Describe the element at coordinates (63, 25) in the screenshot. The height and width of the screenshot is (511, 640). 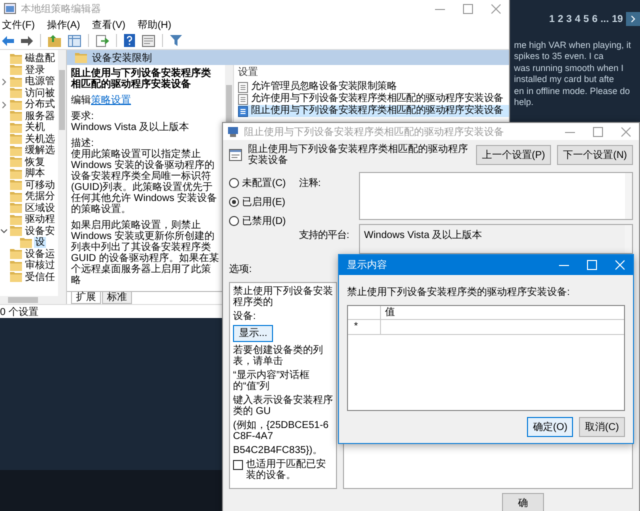
I see `menu-item: 操作(A)` at that location.